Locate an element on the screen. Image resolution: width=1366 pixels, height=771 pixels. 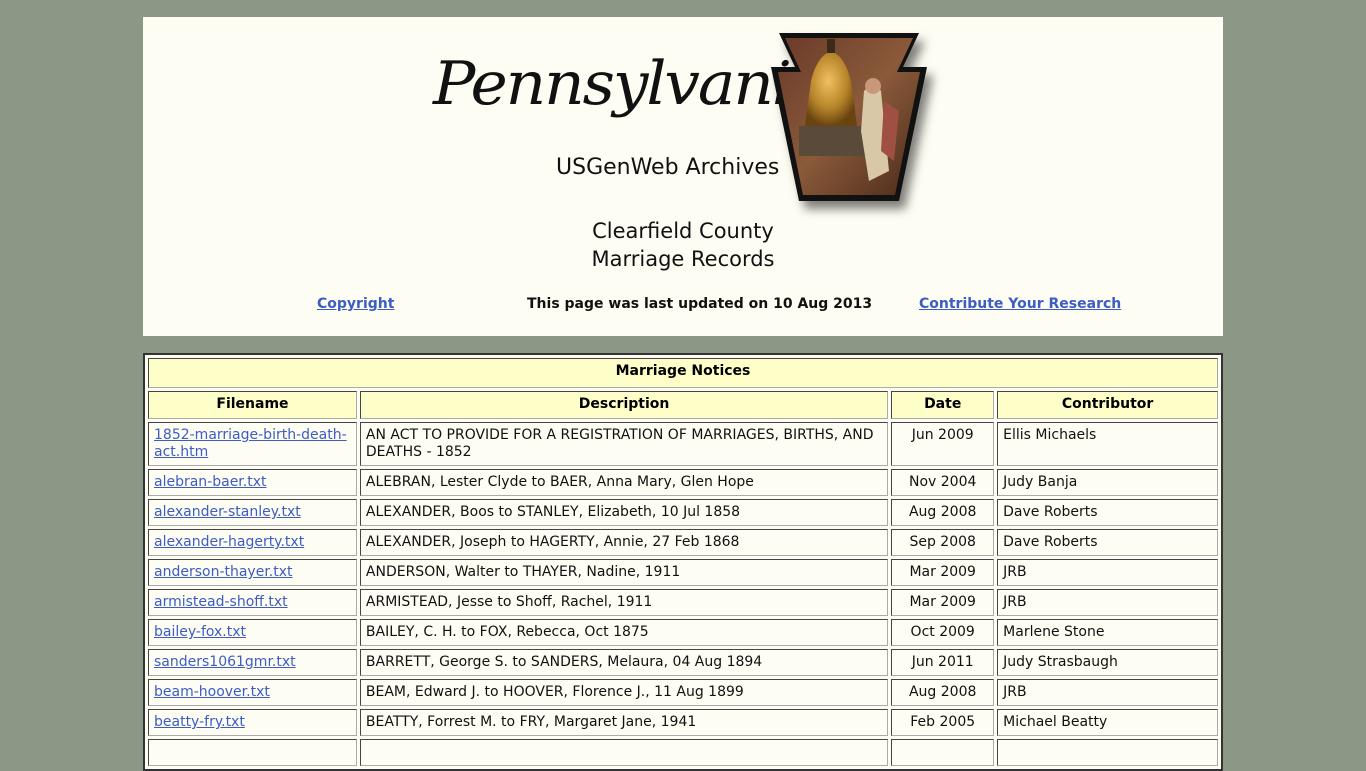
filename-cell: sanders1061gmr.txt is located at coordinates (252, 662).